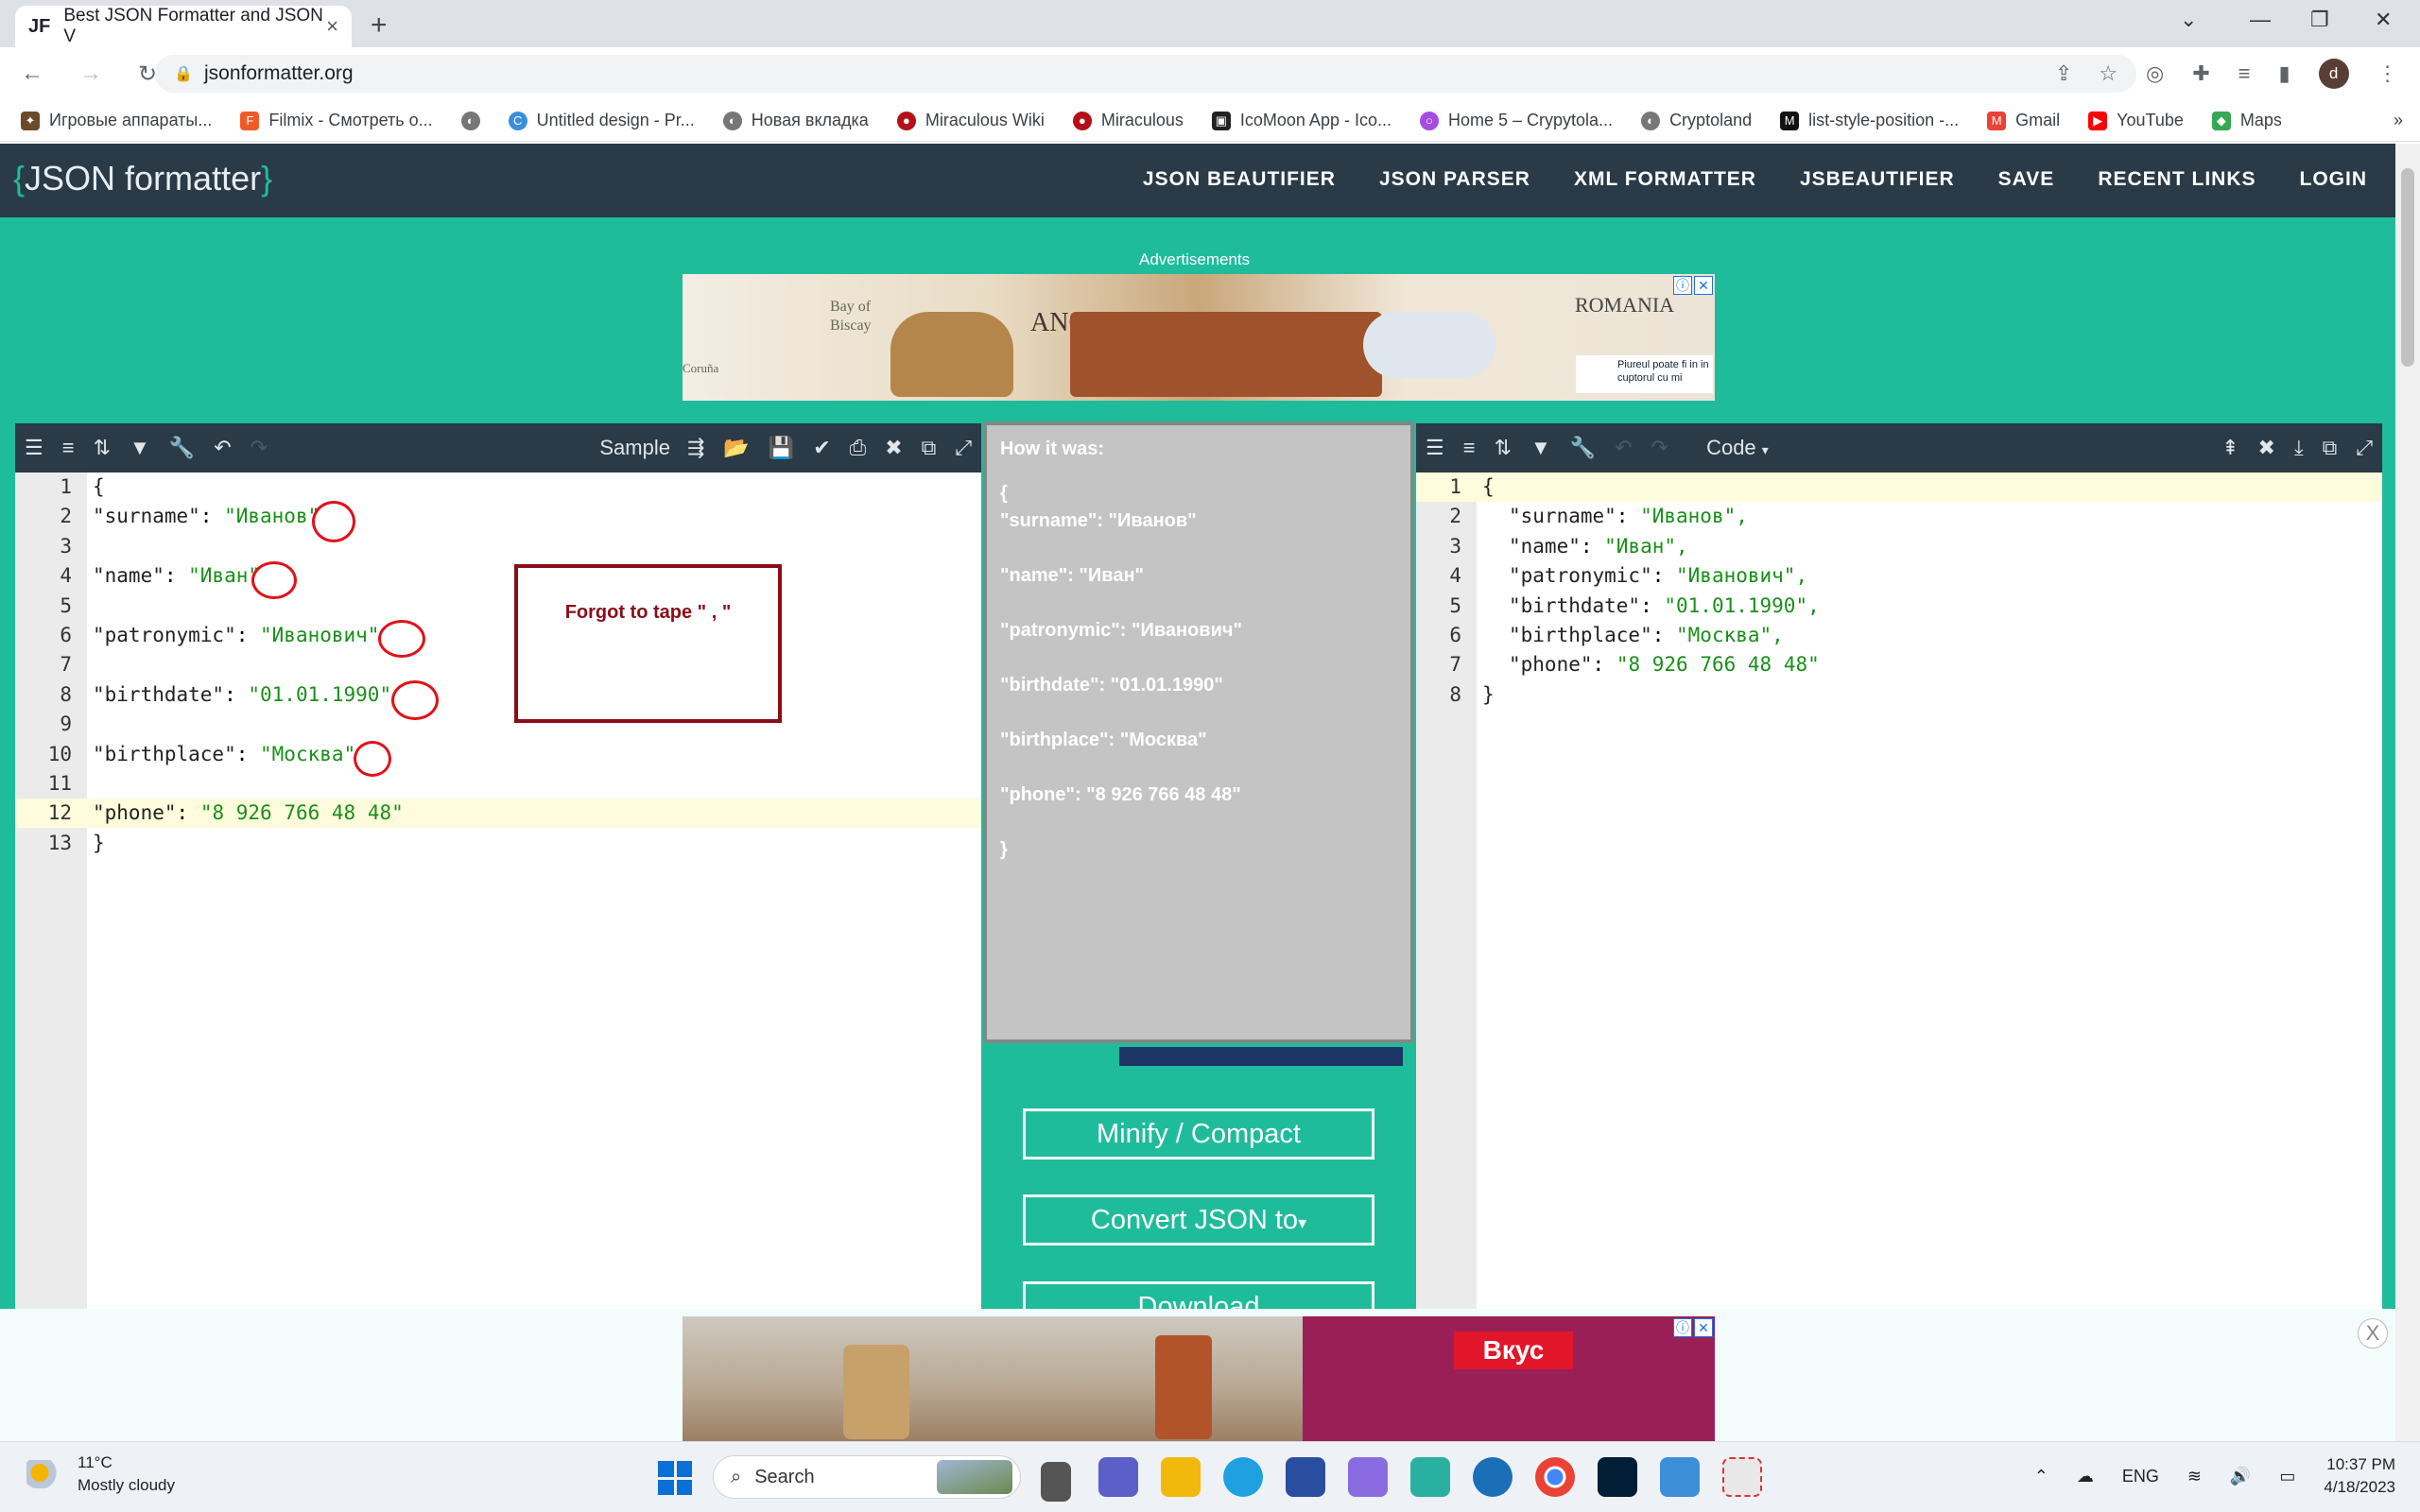 The image size is (2420, 1512). I want to click on back-icon: ←, so click(40, 73).